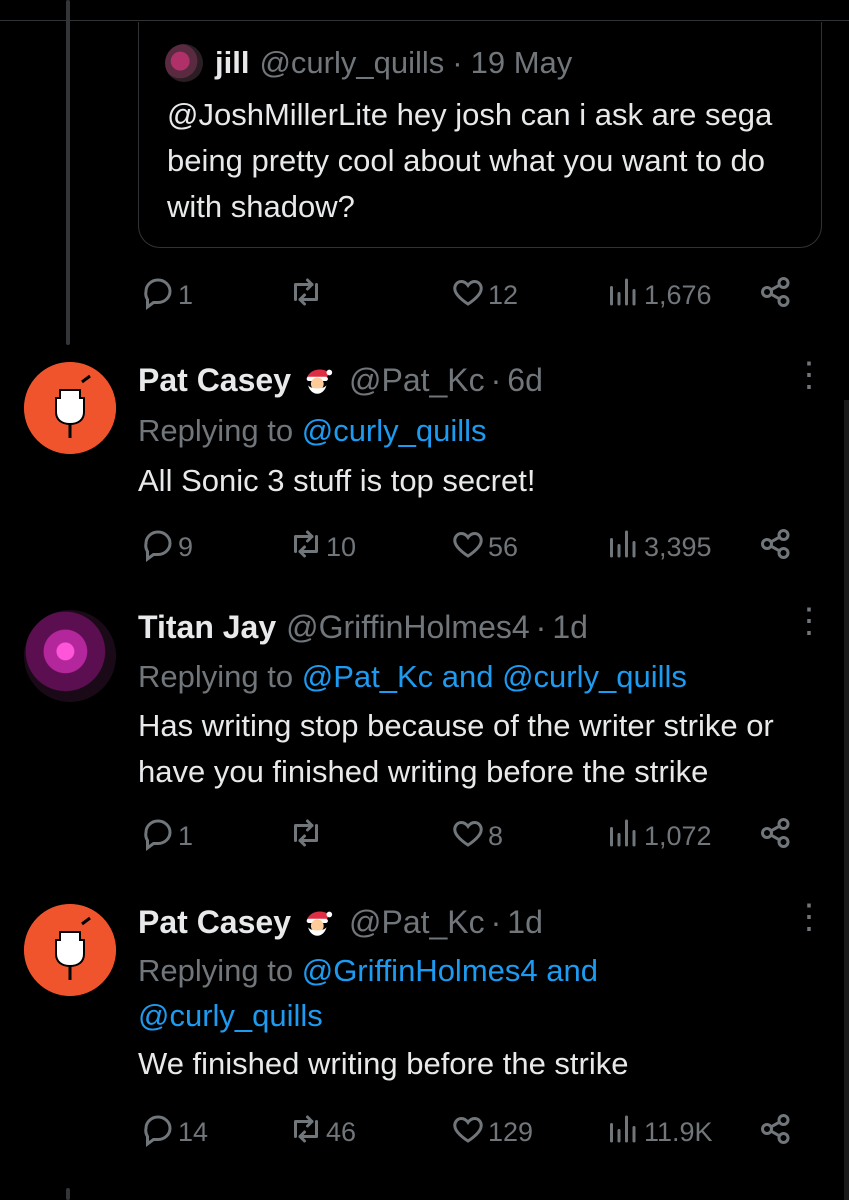  I want to click on views-count: 11.9K, so click(678, 1132).